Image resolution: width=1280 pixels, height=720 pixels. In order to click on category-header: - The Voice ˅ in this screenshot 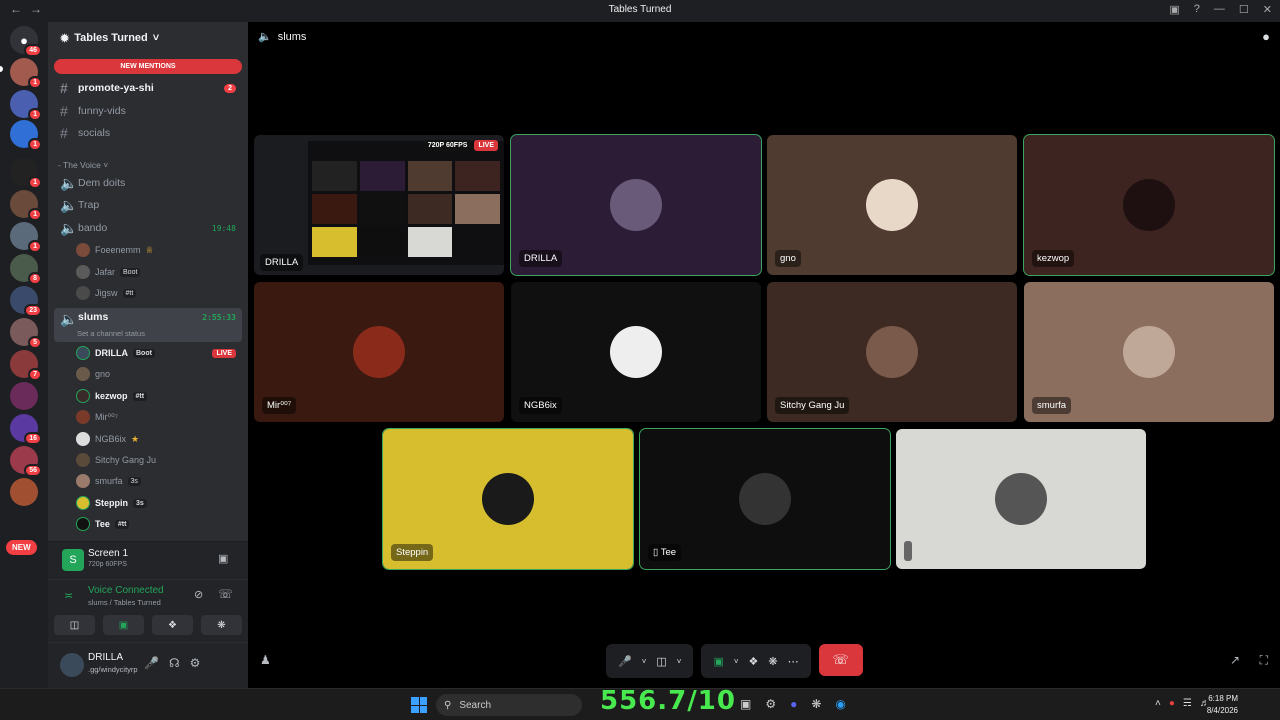, I will do `click(83, 165)`.